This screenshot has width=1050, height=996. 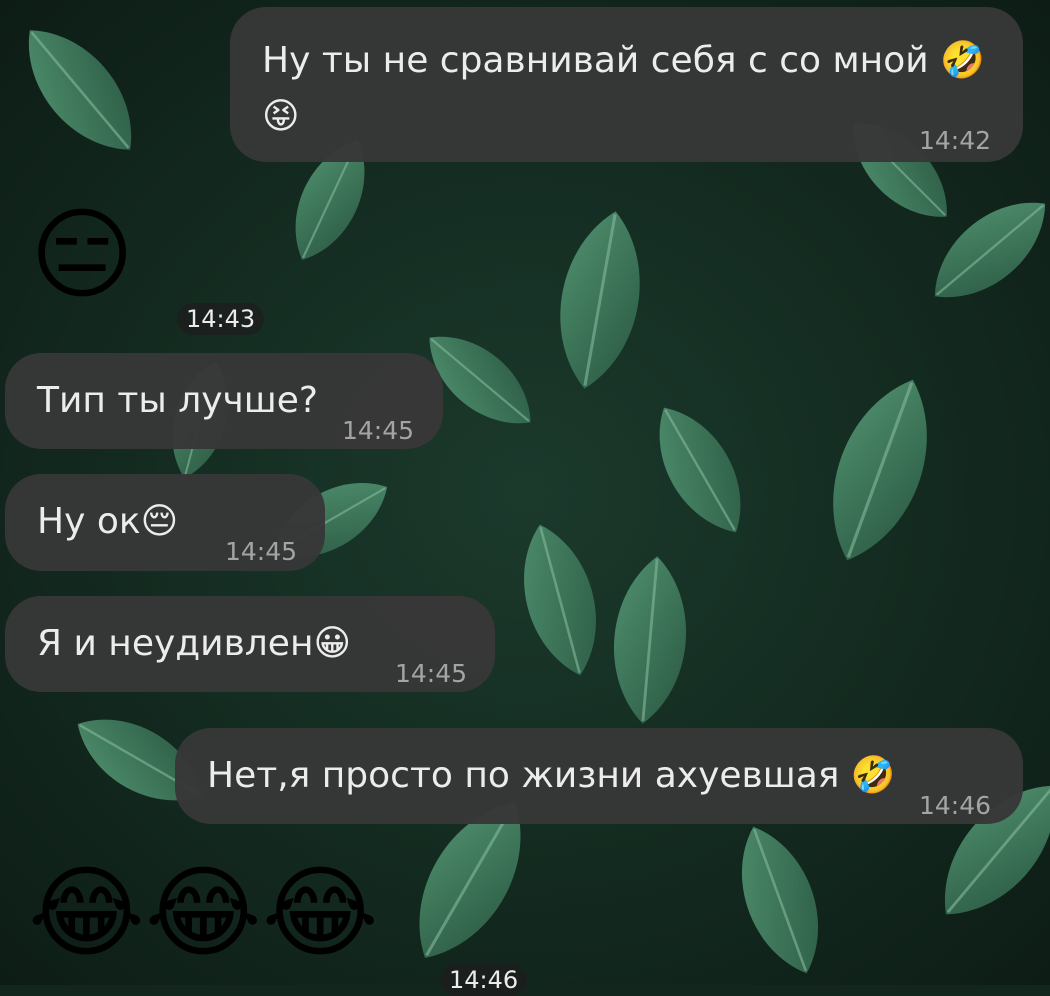 I want to click on message-text: Ну ты не сравнивай себя с со мной 🤣, so click(x=623, y=60).